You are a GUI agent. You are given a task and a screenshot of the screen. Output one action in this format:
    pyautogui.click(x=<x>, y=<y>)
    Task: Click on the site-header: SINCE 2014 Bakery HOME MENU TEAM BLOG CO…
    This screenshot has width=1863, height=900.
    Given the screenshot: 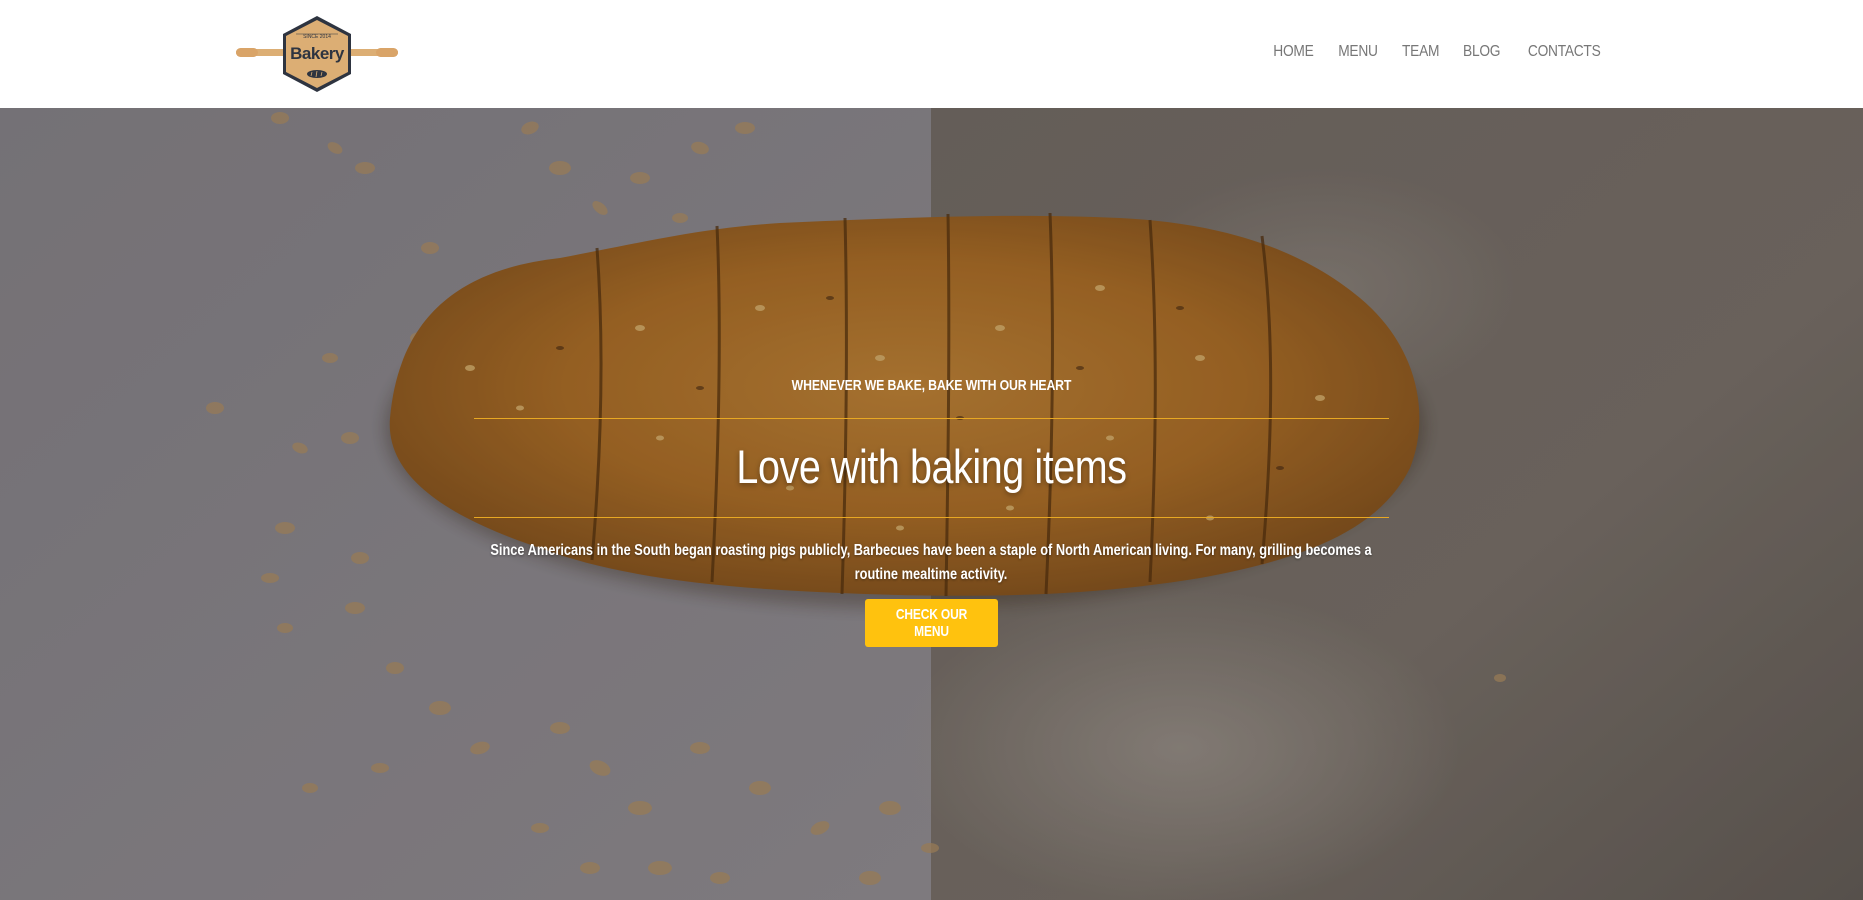 What is the action you would take?
    pyautogui.click(x=931, y=54)
    